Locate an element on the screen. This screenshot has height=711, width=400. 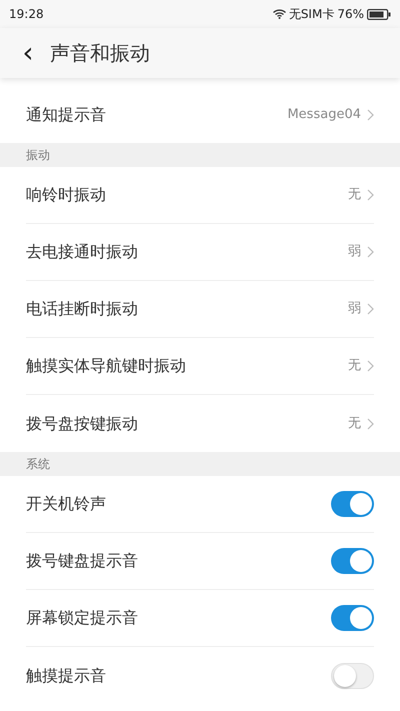
setting-label: 屏幕锁定提示音 is located at coordinates (82, 618).